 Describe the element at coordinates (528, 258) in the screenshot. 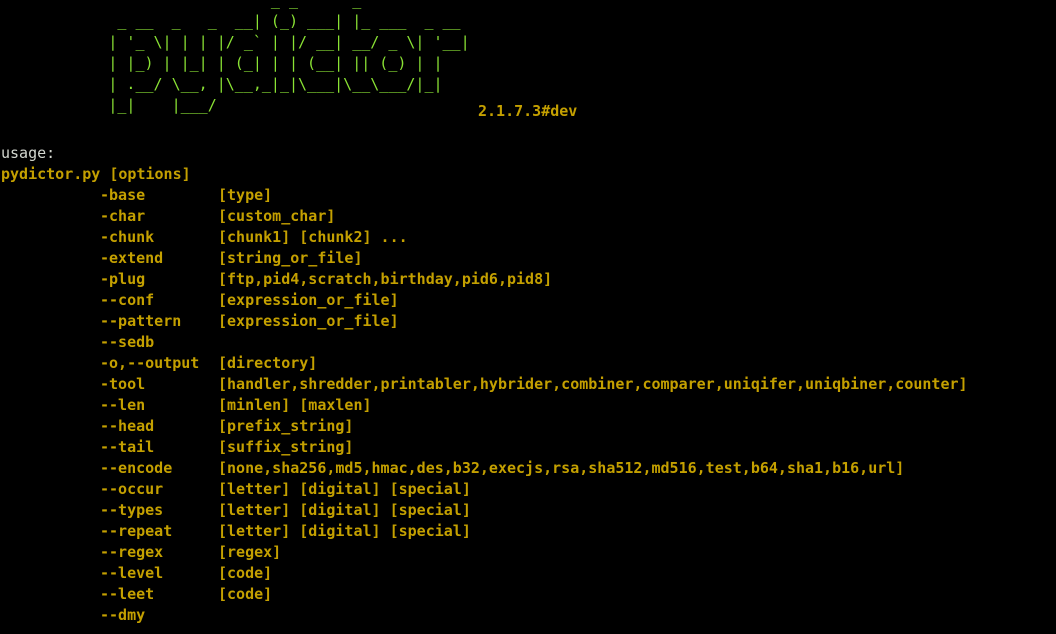

I see `option-row-extend: -extend [string_or_file]` at that location.